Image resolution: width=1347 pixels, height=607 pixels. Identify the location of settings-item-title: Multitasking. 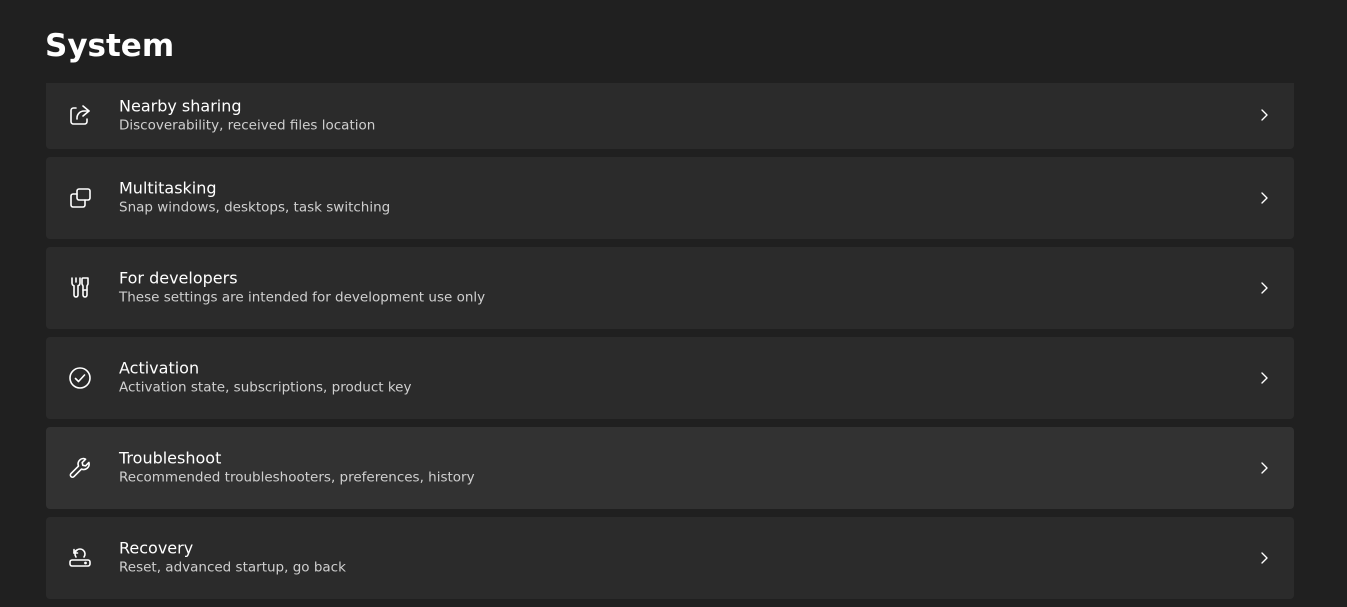
(168, 188).